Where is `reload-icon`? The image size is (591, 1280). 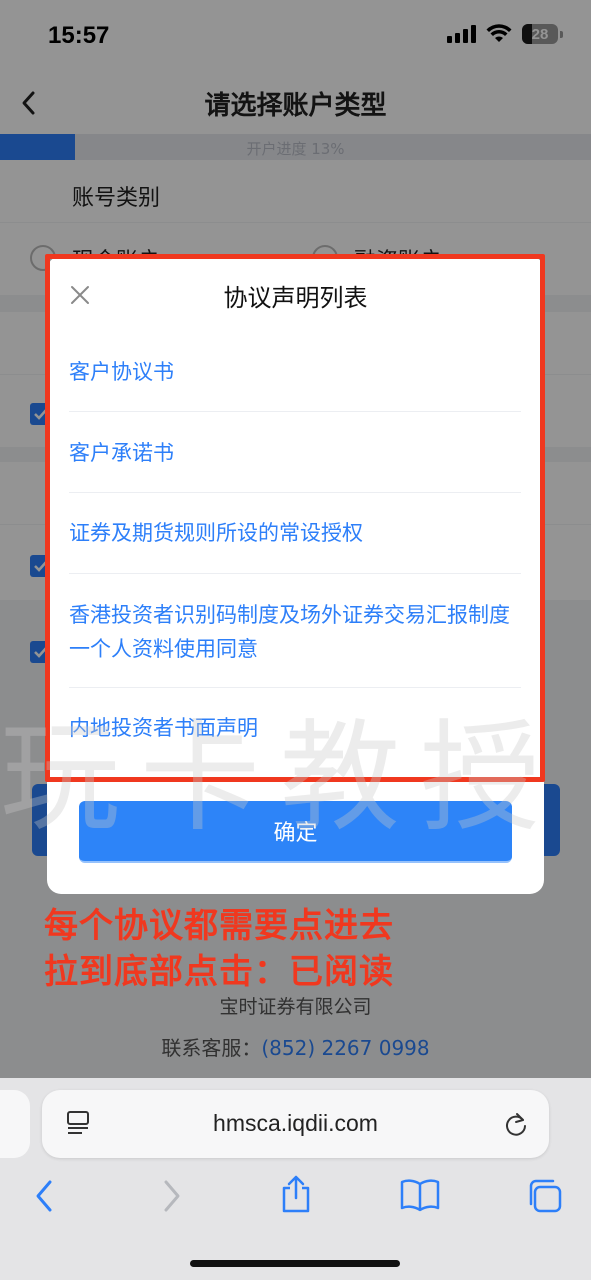 reload-icon is located at coordinates (516, 1124).